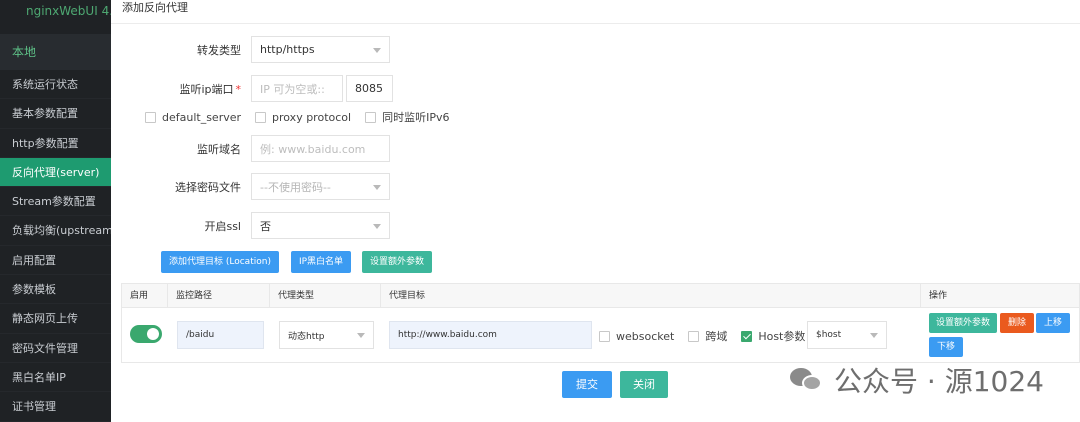 This screenshot has width=1080, height=422. What do you see at coordinates (595, 12) in the screenshot?
I see `page-title: 添加反向代理` at bounding box center [595, 12].